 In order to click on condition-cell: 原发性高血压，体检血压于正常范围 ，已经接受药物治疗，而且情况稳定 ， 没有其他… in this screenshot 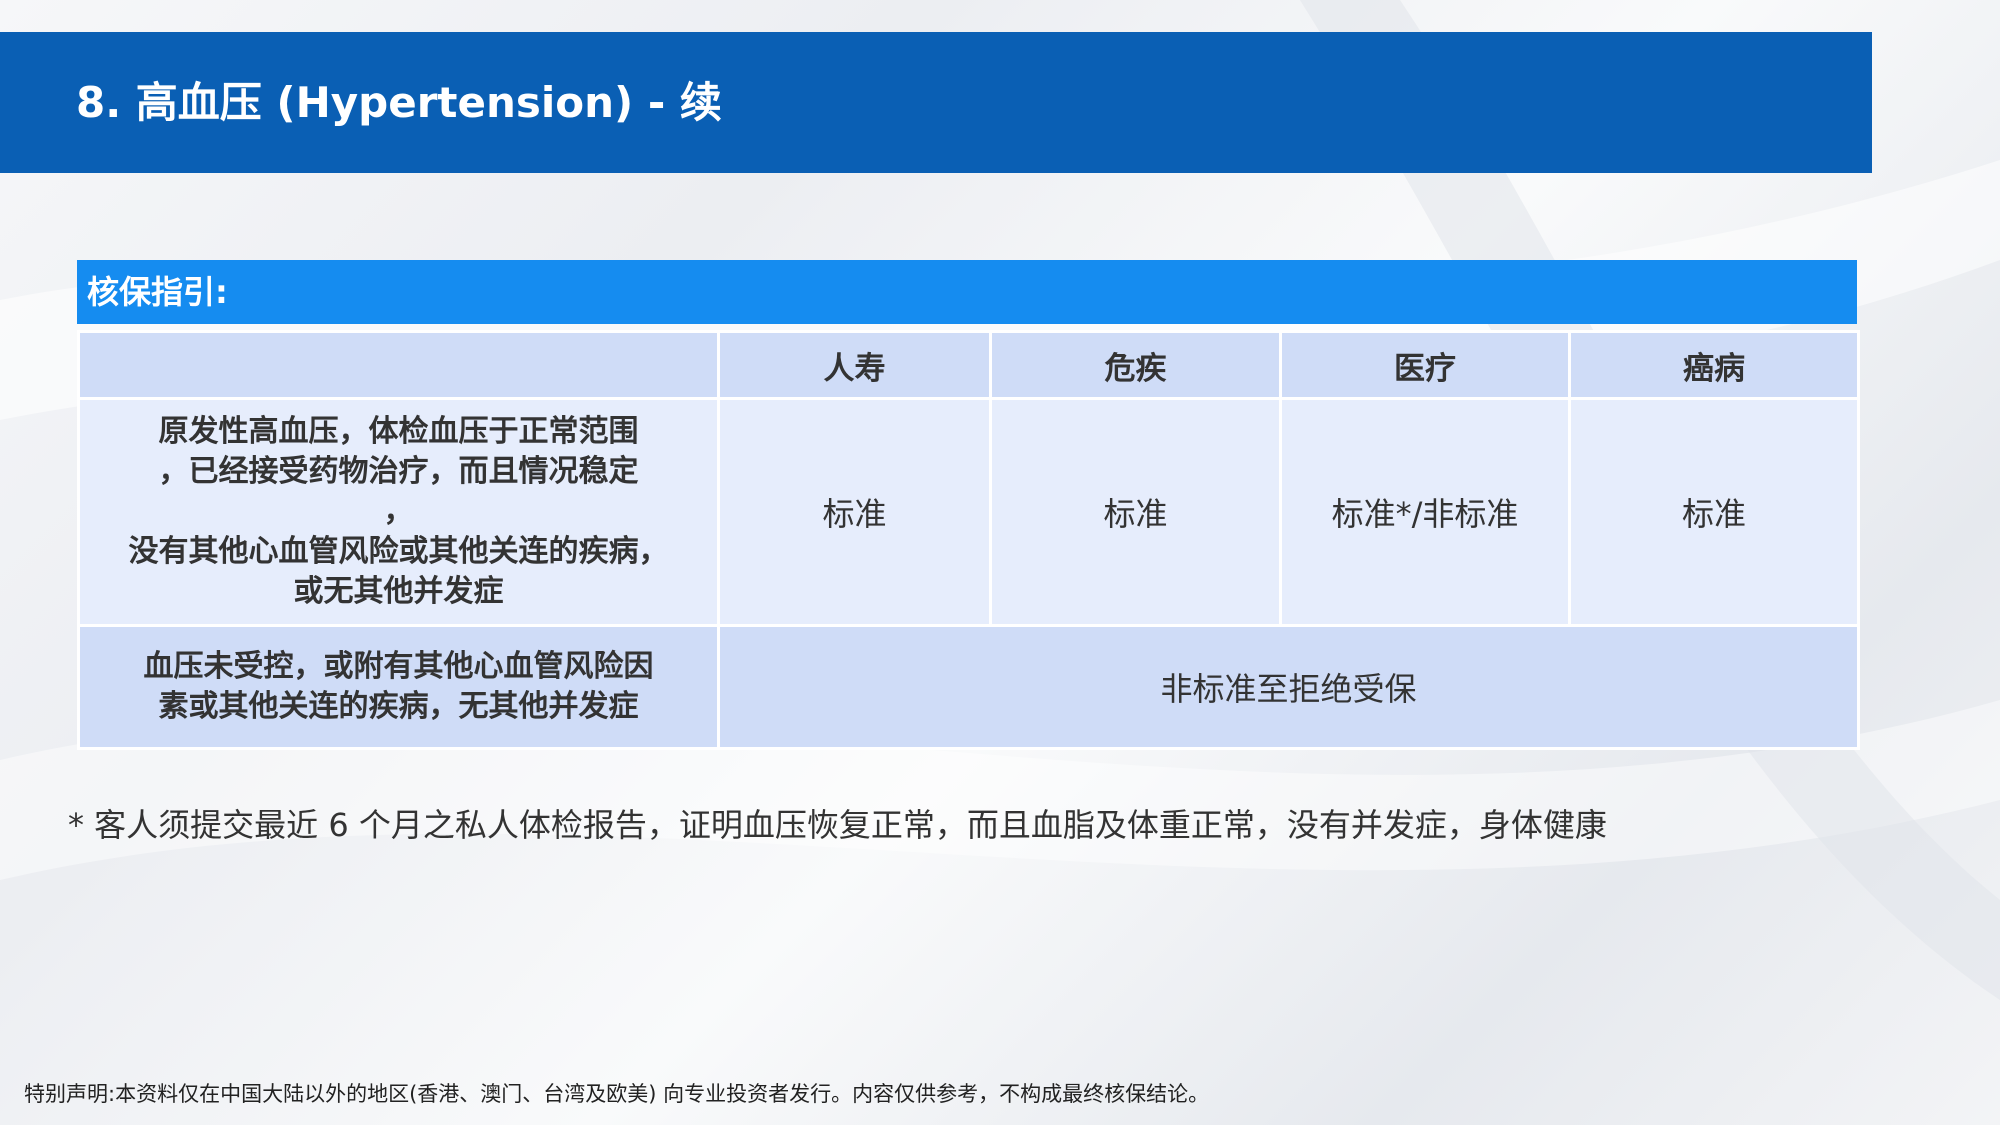, I will do `click(398, 512)`.